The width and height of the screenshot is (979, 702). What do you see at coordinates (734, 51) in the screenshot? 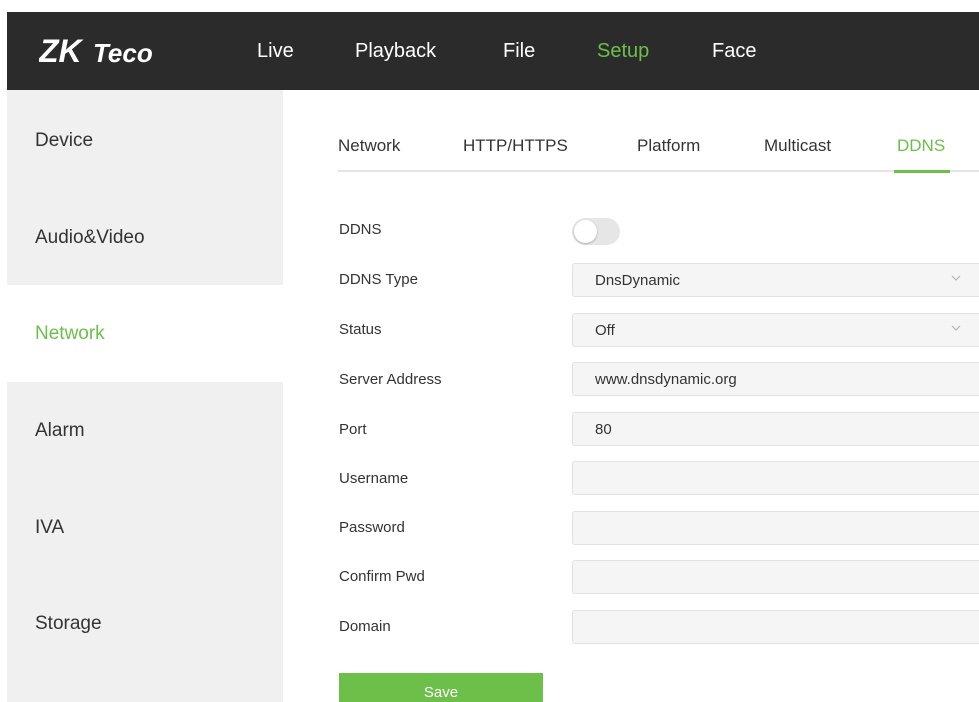
I see `nav-face: Face` at bounding box center [734, 51].